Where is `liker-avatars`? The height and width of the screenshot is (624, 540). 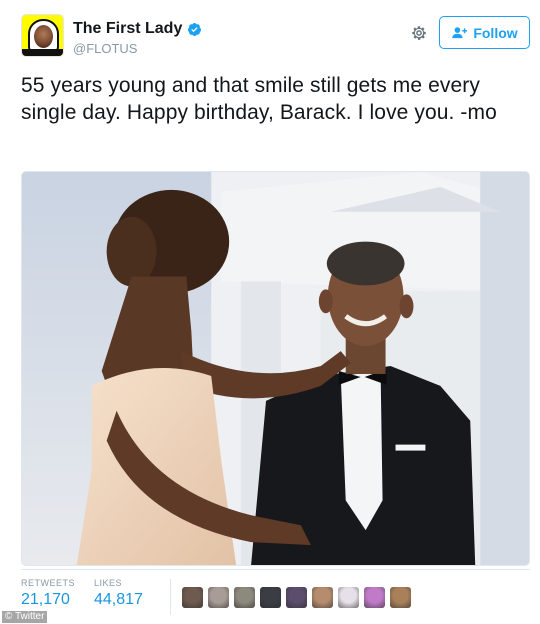
liker-avatars is located at coordinates (296, 597).